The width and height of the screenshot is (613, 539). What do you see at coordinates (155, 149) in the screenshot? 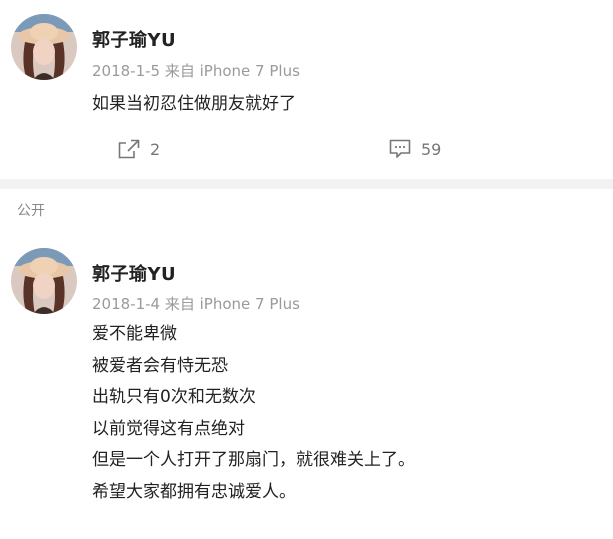
I see `share-count: 2` at bounding box center [155, 149].